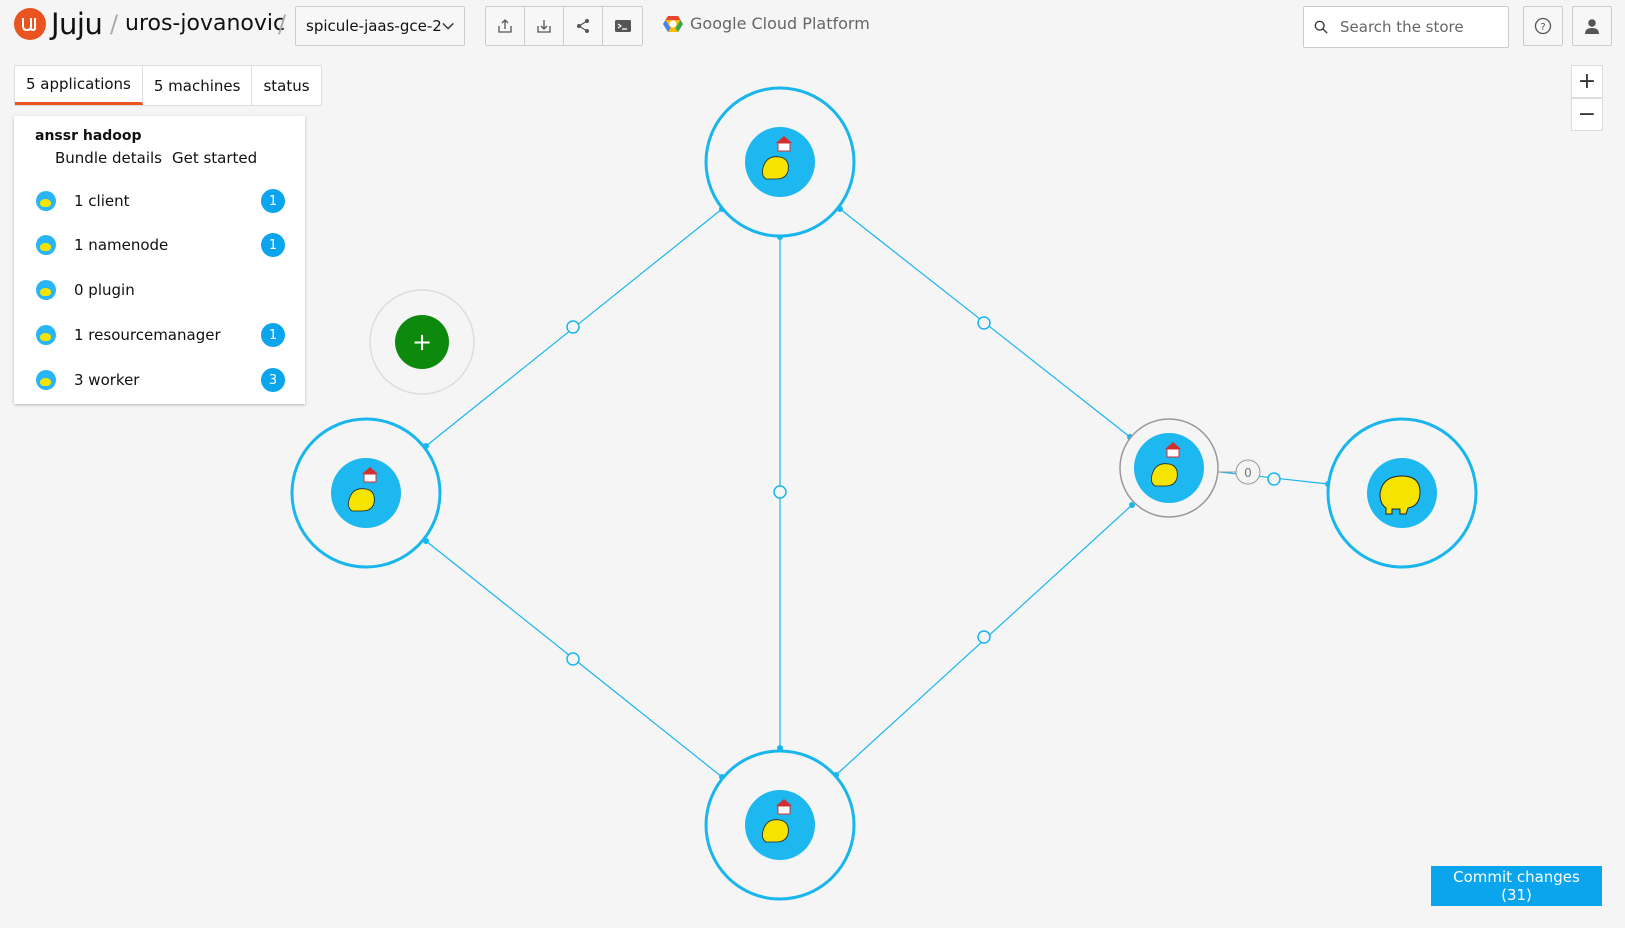 The height and width of the screenshot is (928, 1625). I want to click on model-switcher: spicule-jaas-gce-2, so click(380, 26).